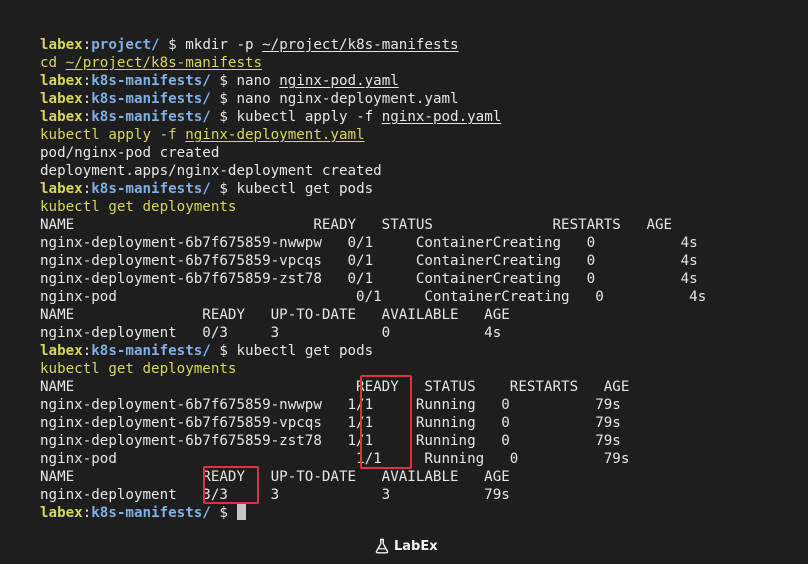 The image size is (808, 564). What do you see at coordinates (309, 117) in the screenshot?
I see `command-text: kubectl apply -f` at bounding box center [309, 117].